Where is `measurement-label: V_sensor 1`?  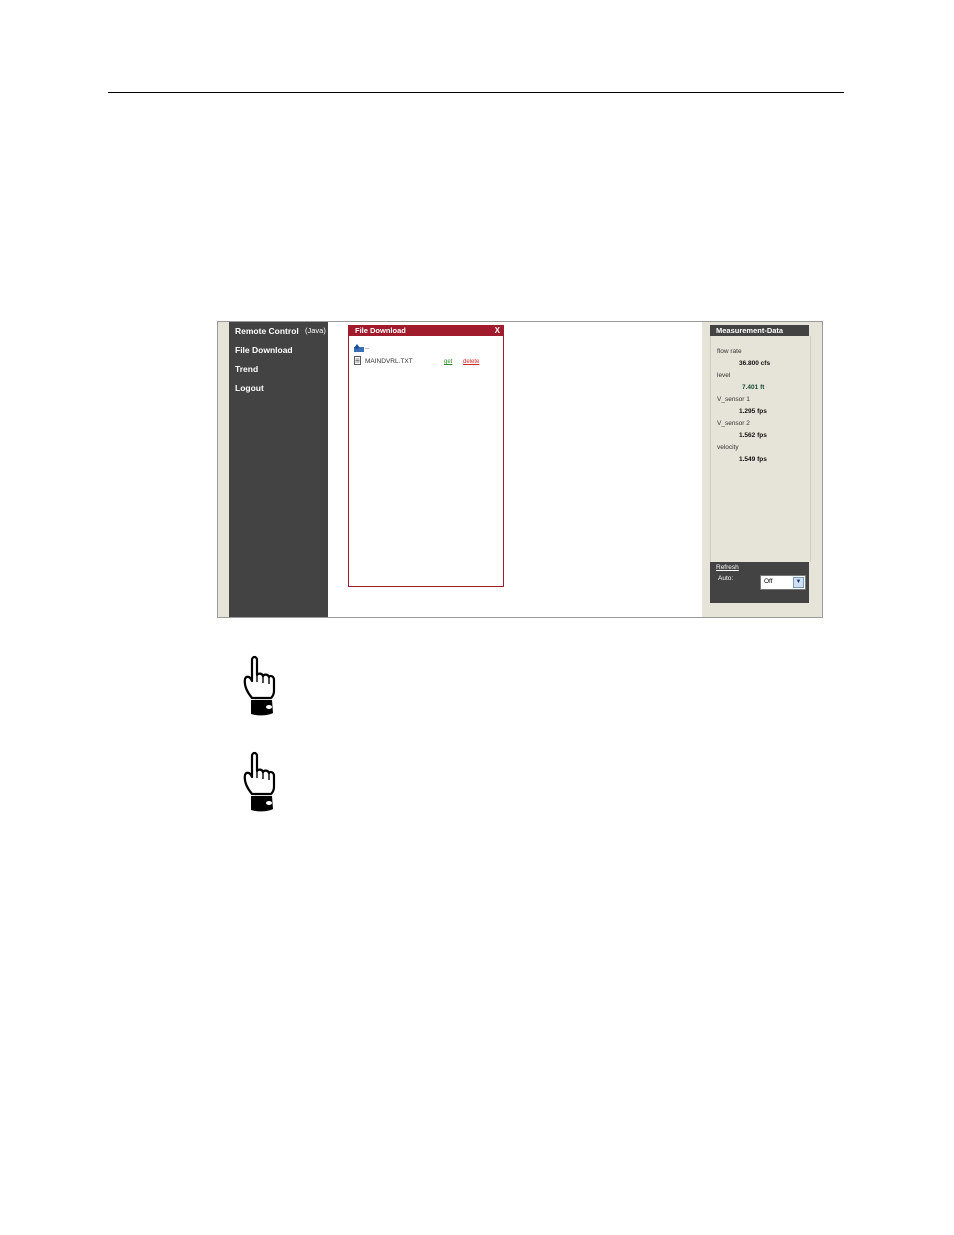
measurement-label: V_sensor 1 is located at coordinates (733, 399).